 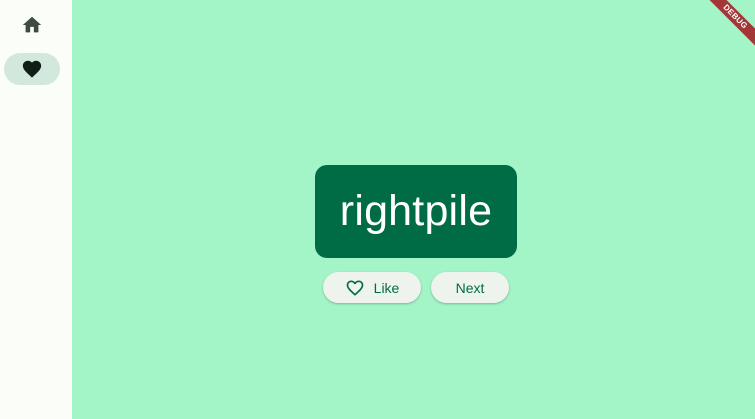 I want to click on nav-home-button, so click(x=32, y=25).